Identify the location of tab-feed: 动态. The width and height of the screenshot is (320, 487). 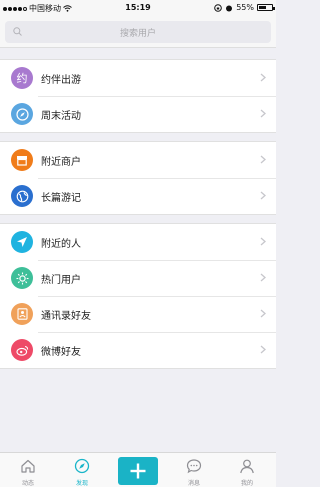
(28, 470).